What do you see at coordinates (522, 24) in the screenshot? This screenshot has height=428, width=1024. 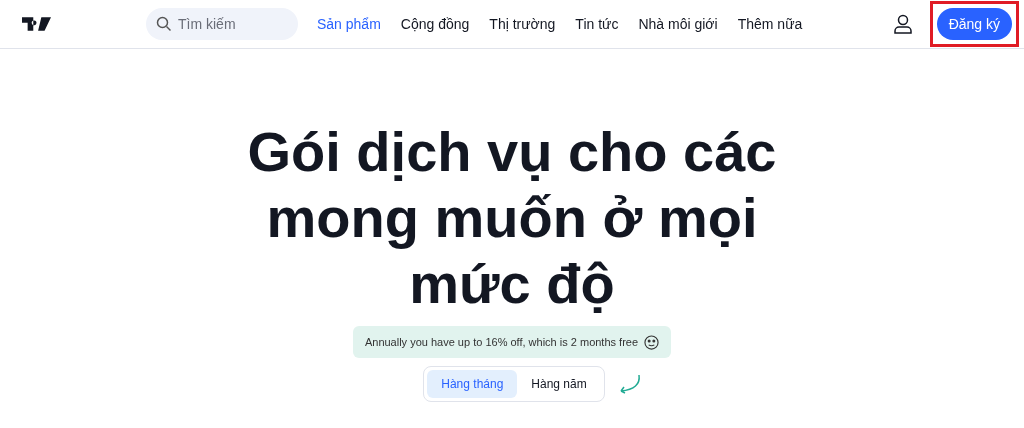 I see `nav-link: Thị trường` at bounding box center [522, 24].